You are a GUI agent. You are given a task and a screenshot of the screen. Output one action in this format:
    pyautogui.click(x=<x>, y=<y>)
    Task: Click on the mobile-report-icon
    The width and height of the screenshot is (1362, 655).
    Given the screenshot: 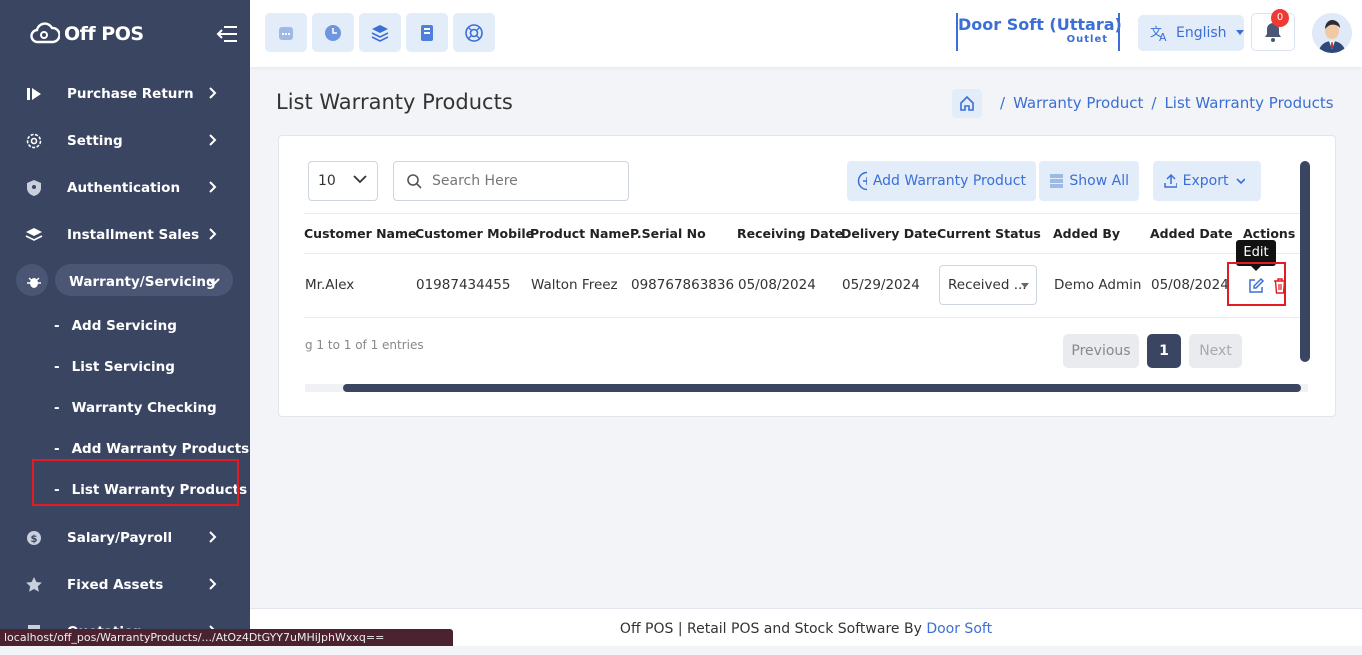 What is the action you would take?
    pyautogui.click(x=427, y=32)
    